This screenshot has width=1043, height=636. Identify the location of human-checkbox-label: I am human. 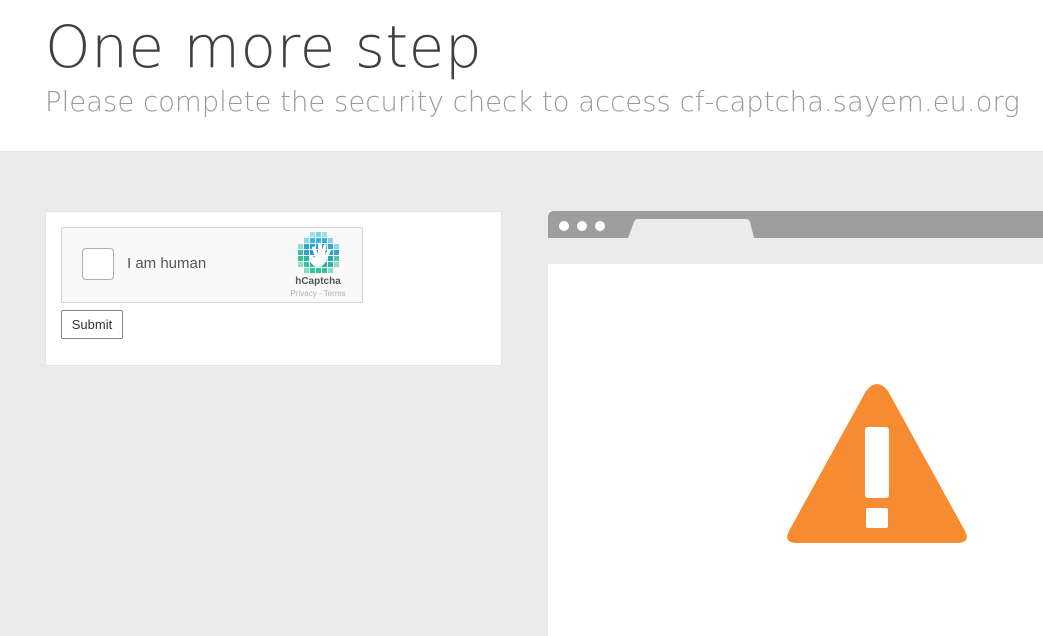
(166, 264).